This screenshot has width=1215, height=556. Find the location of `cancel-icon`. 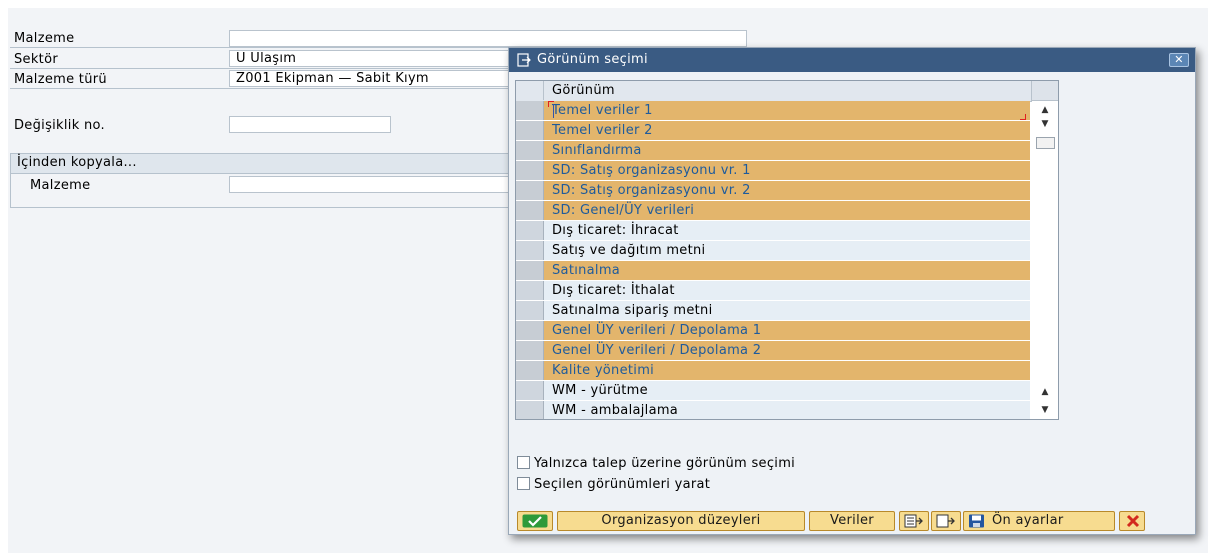

cancel-icon is located at coordinates (1133, 521).